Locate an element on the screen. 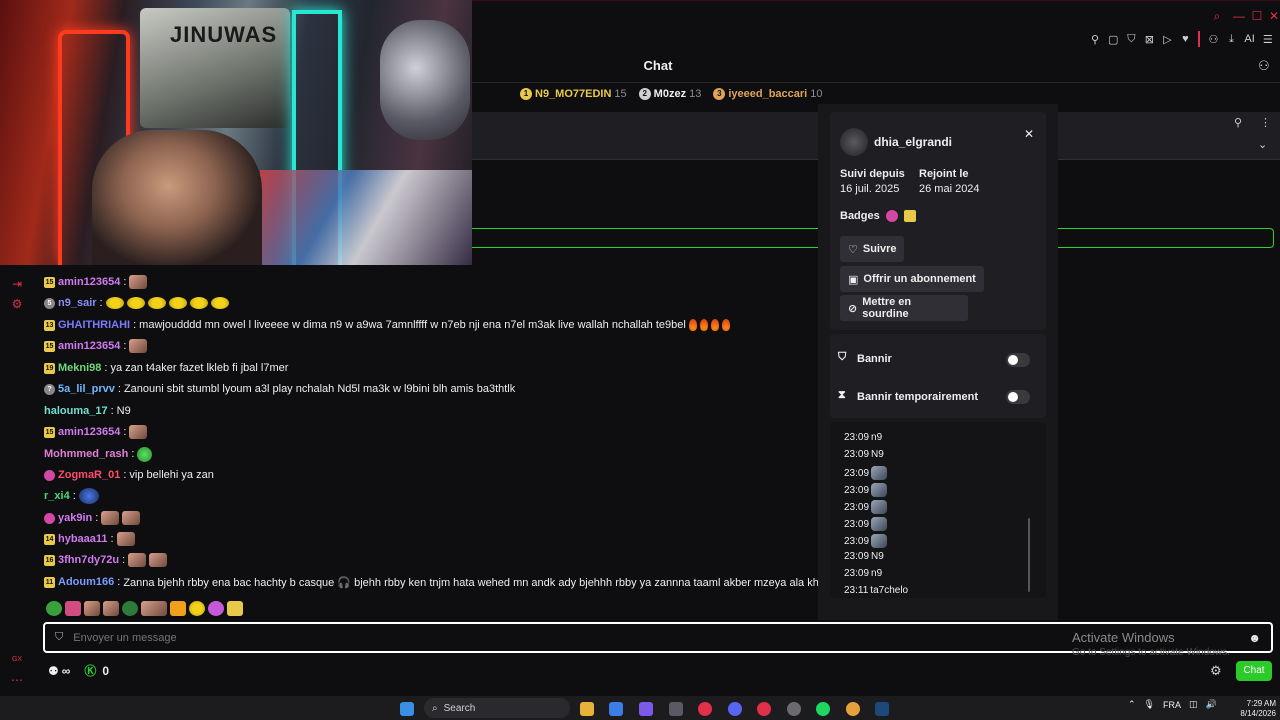 This screenshot has height=720, width=1280. play-icon: ▷ is located at coordinates (1167, 39).